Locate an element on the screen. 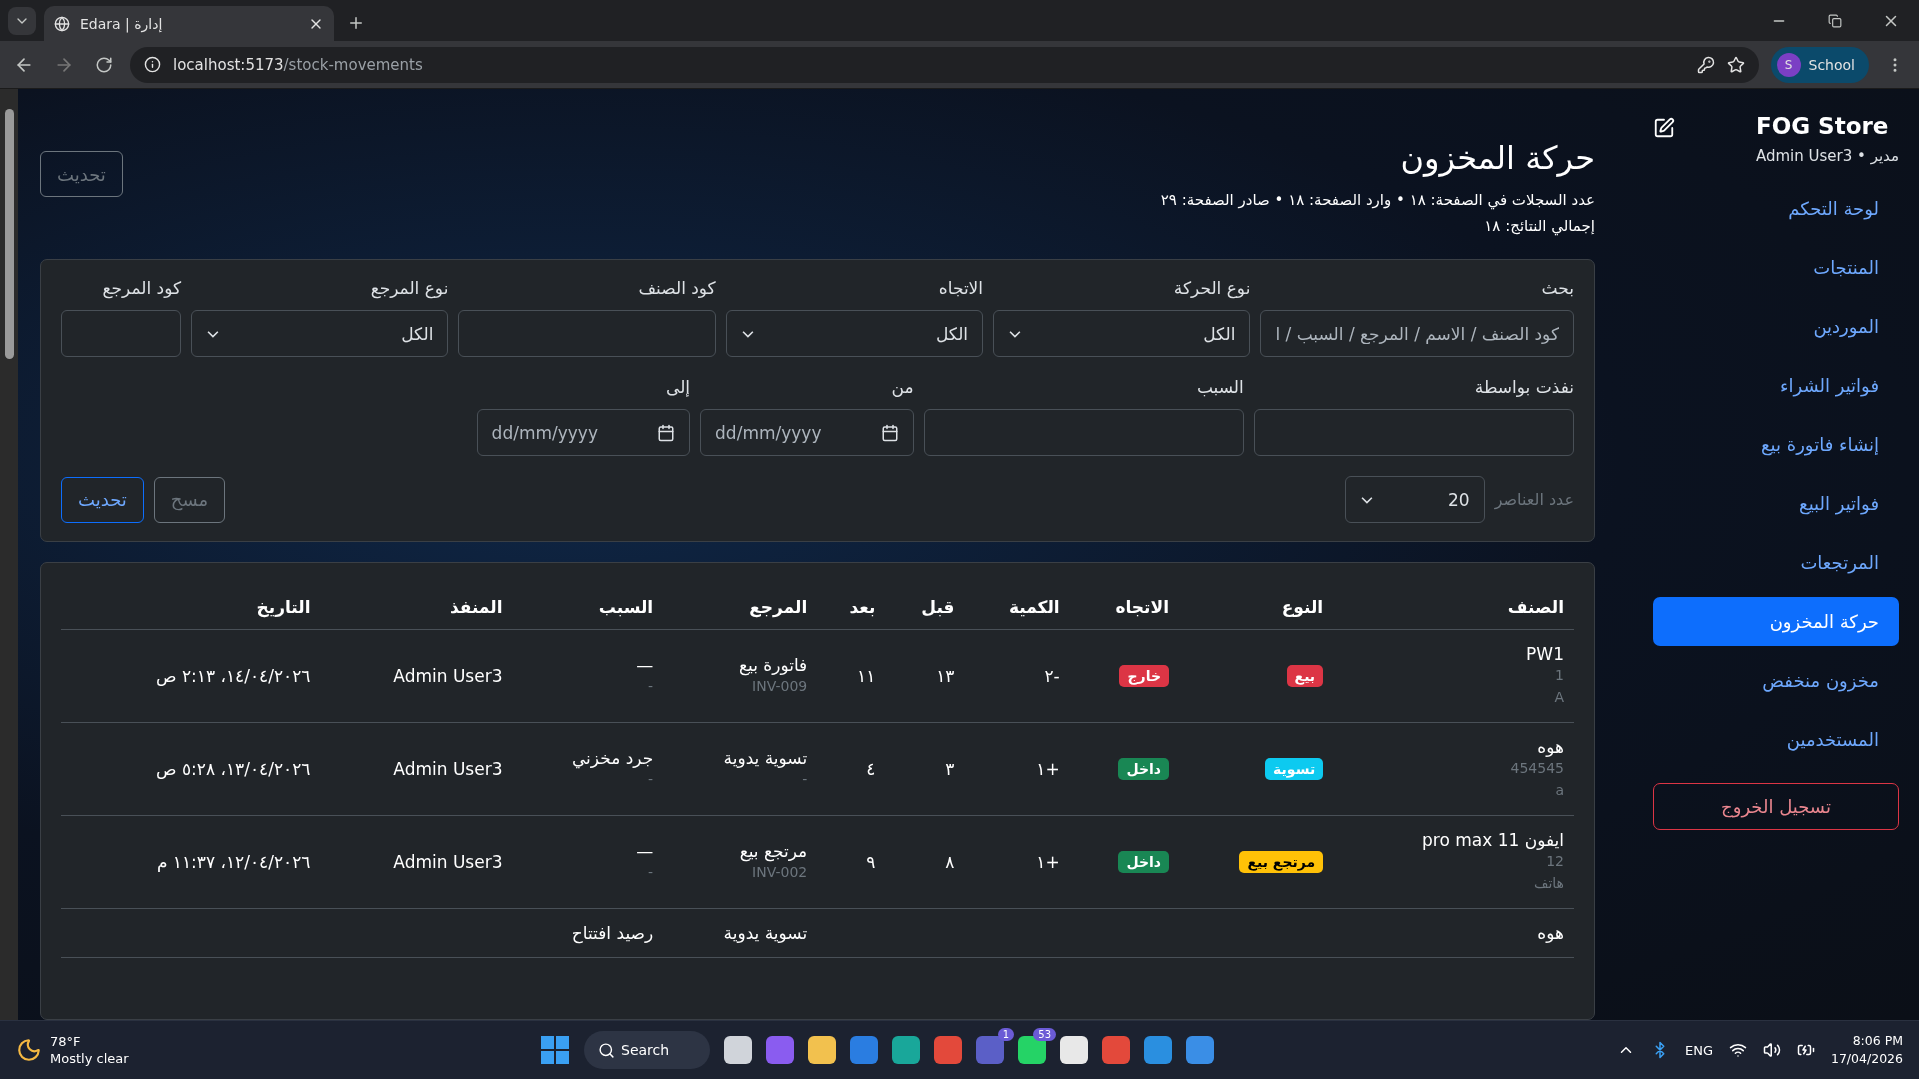 Image resolution: width=1919 pixels, height=1079 pixels. field-label: نفذت بواسطة is located at coordinates (1523, 387).